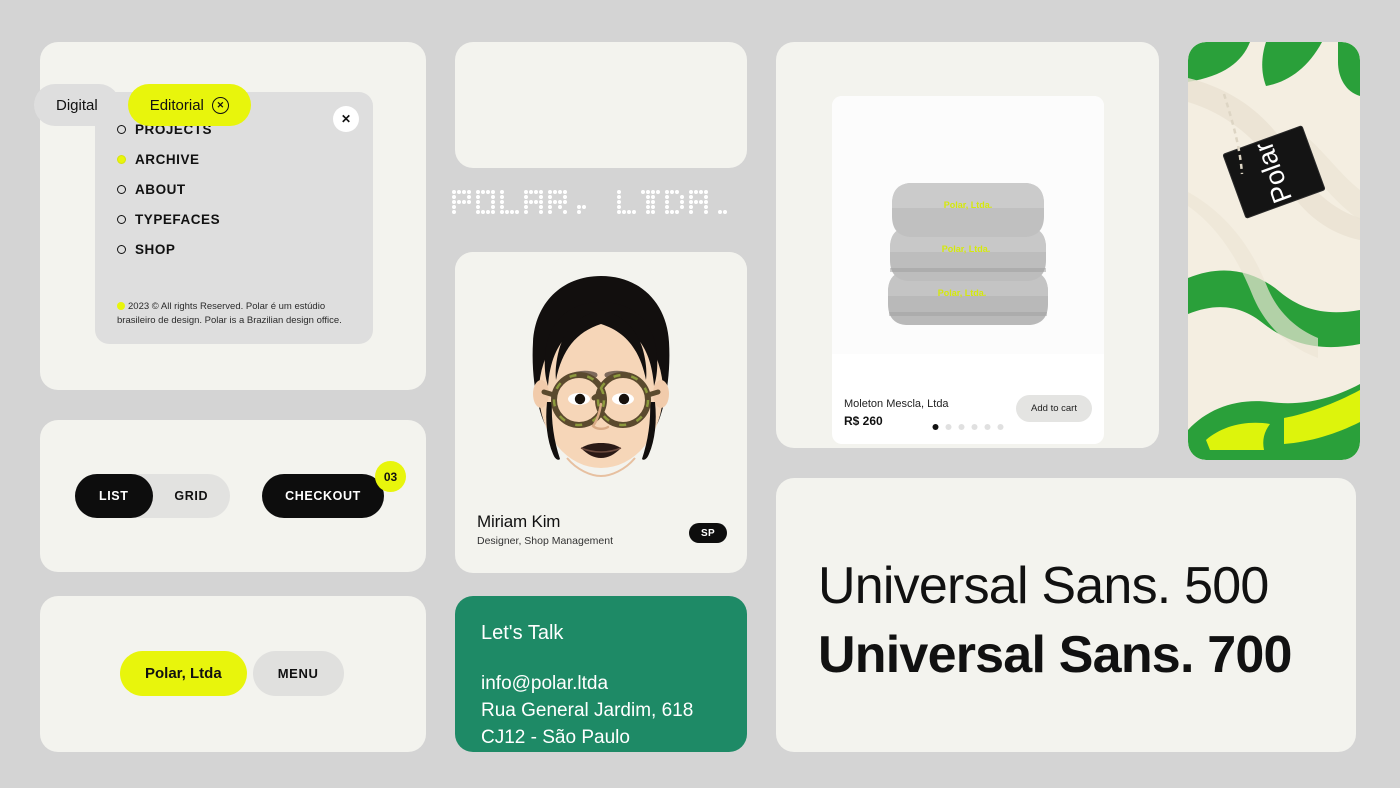  Describe the element at coordinates (160, 189) in the screenshot. I see `nav-item-label: ABOUT` at that location.